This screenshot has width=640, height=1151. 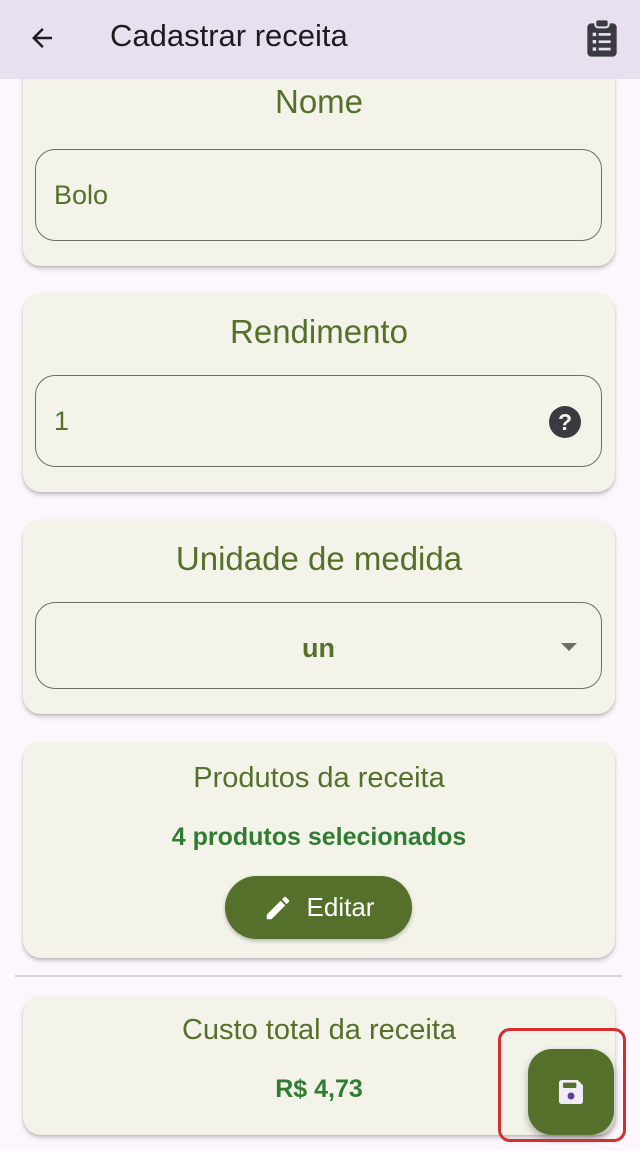 What do you see at coordinates (81, 195) in the screenshot?
I see `nome-input-value: Bolo` at bounding box center [81, 195].